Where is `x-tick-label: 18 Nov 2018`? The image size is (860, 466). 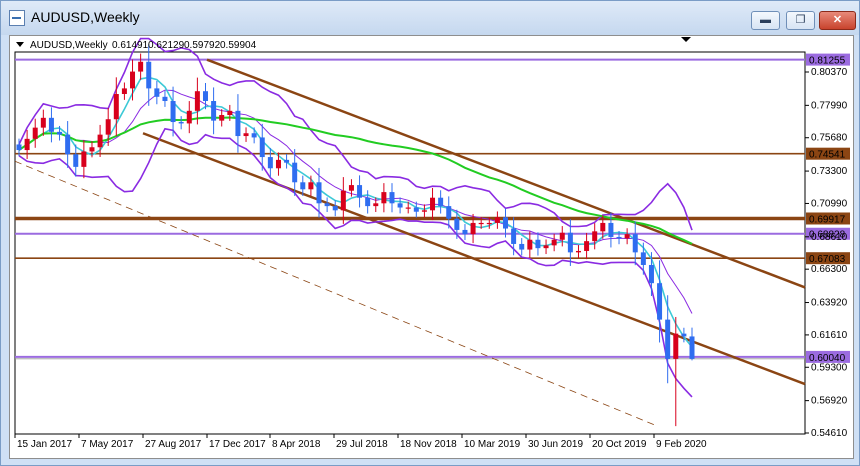 x-tick-label: 18 Nov 2018 is located at coordinates (428, 444).